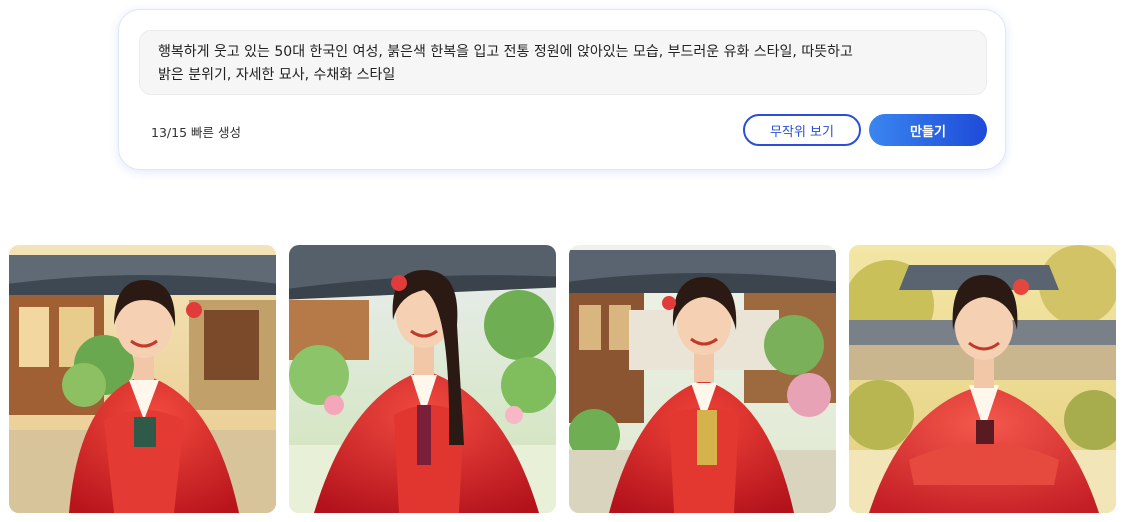  Describe the element at coordinates (196, 132) in the screenshot. I see `fast-generation-quota: 13/15 빠른 생성` at that location.